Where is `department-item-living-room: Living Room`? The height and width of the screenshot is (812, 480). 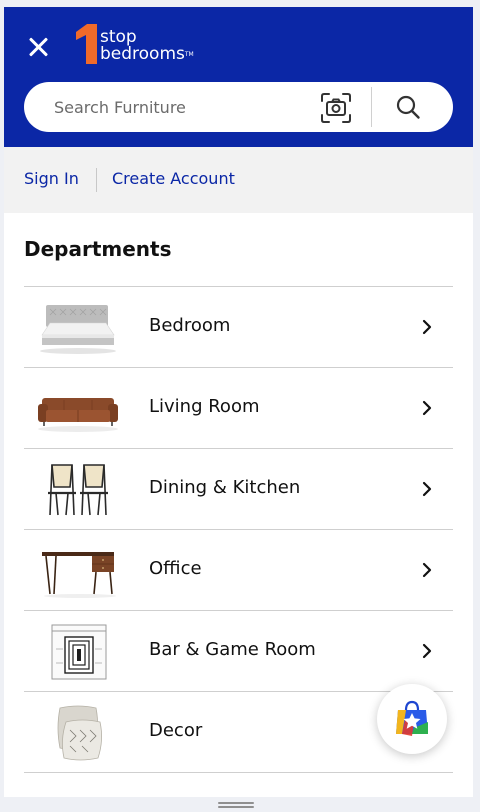
department-item-living-room: Living Room is located at coordinates (238, 408).